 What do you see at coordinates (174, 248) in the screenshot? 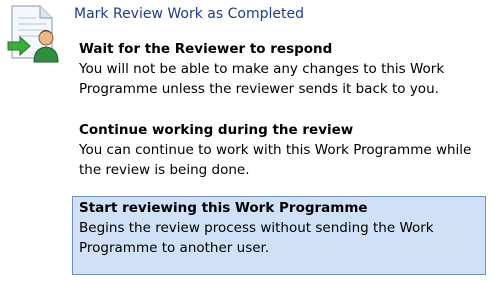
I see `option-description-line: Programme to another user.` at bounding box center [174, 248].